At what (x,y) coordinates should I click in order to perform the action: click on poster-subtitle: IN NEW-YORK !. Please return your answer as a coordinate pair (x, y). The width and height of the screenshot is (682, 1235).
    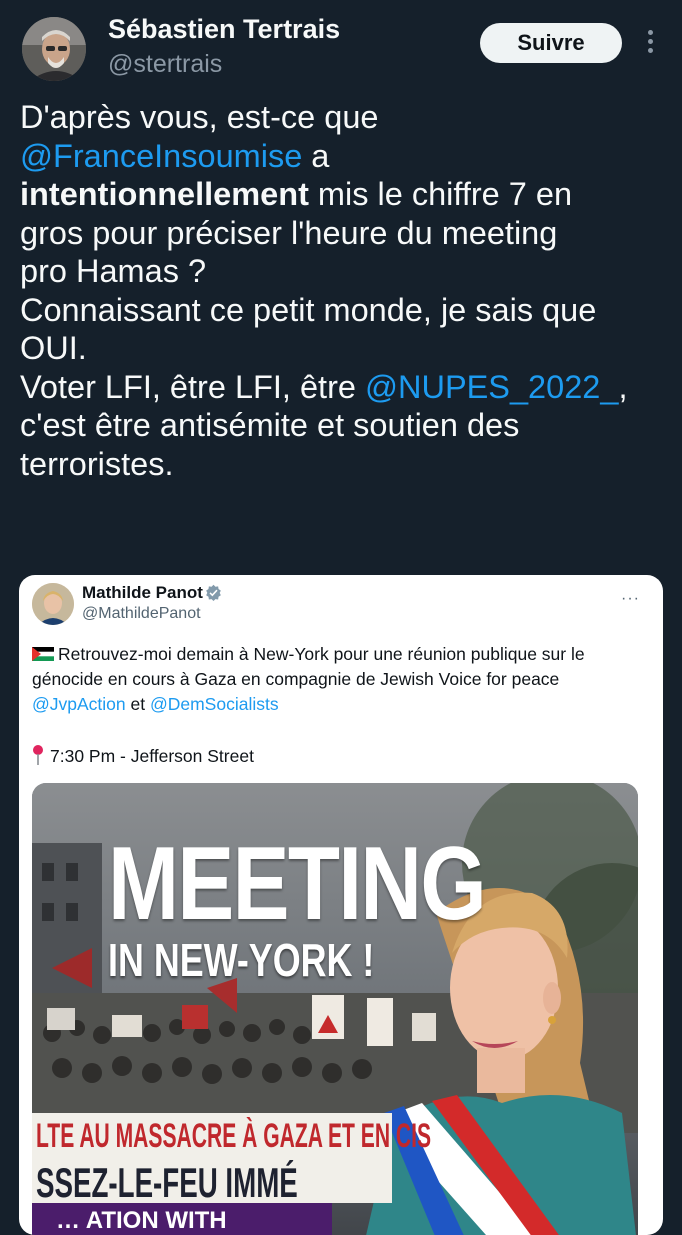
    Looking at the image, I should click on (241, 960).